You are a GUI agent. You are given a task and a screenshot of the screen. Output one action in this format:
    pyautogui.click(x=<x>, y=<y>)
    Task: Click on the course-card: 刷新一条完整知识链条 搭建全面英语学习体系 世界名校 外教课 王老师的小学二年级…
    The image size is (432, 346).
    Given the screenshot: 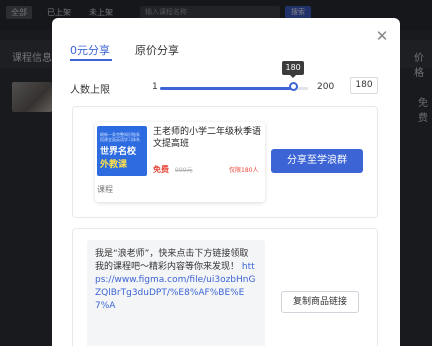 What is the action you would take?
    pyautogui.click(x=180, y=162)
    